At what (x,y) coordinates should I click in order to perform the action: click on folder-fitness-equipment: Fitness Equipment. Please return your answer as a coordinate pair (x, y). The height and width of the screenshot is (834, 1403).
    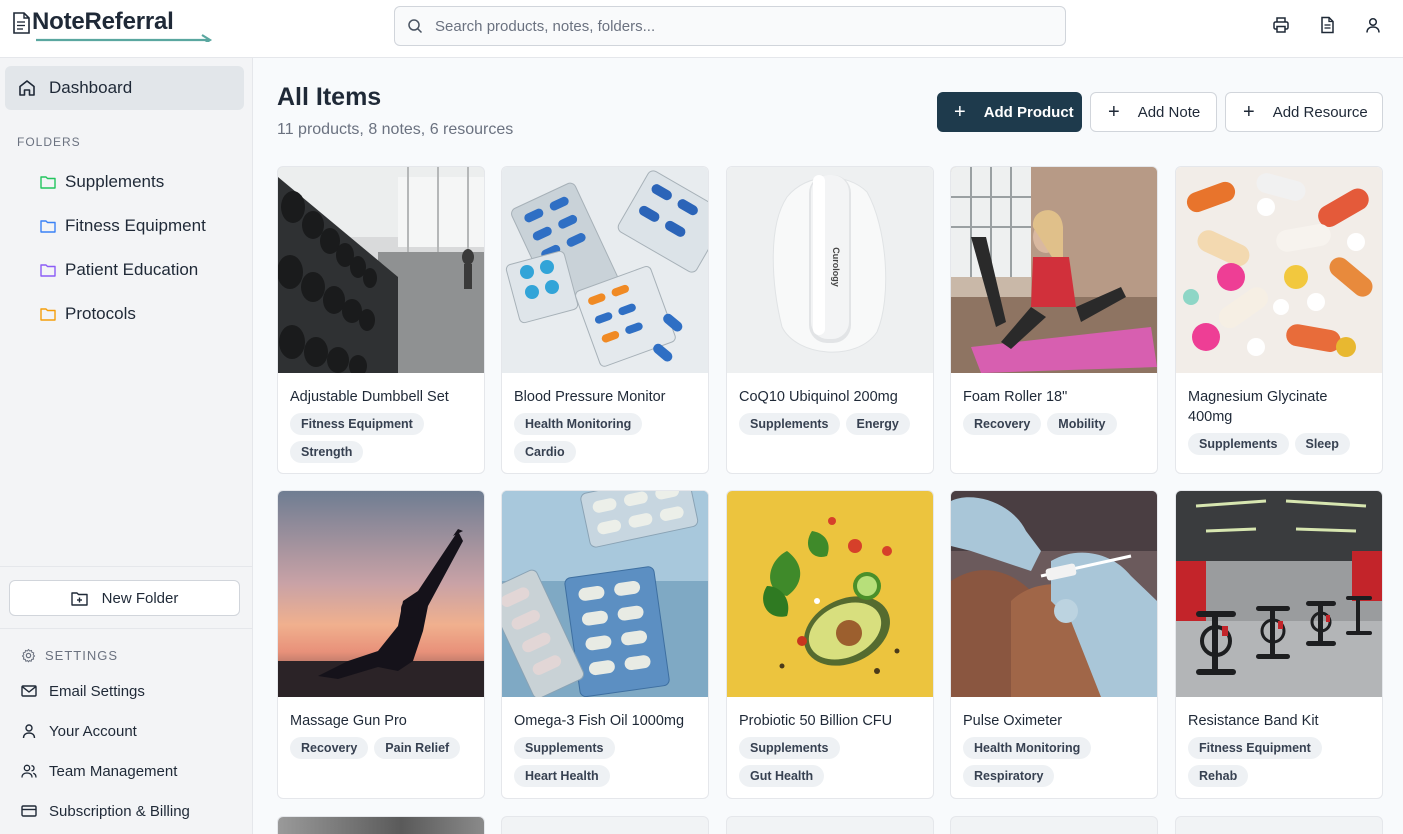
    Looking at the image, I should click on (123, 226).